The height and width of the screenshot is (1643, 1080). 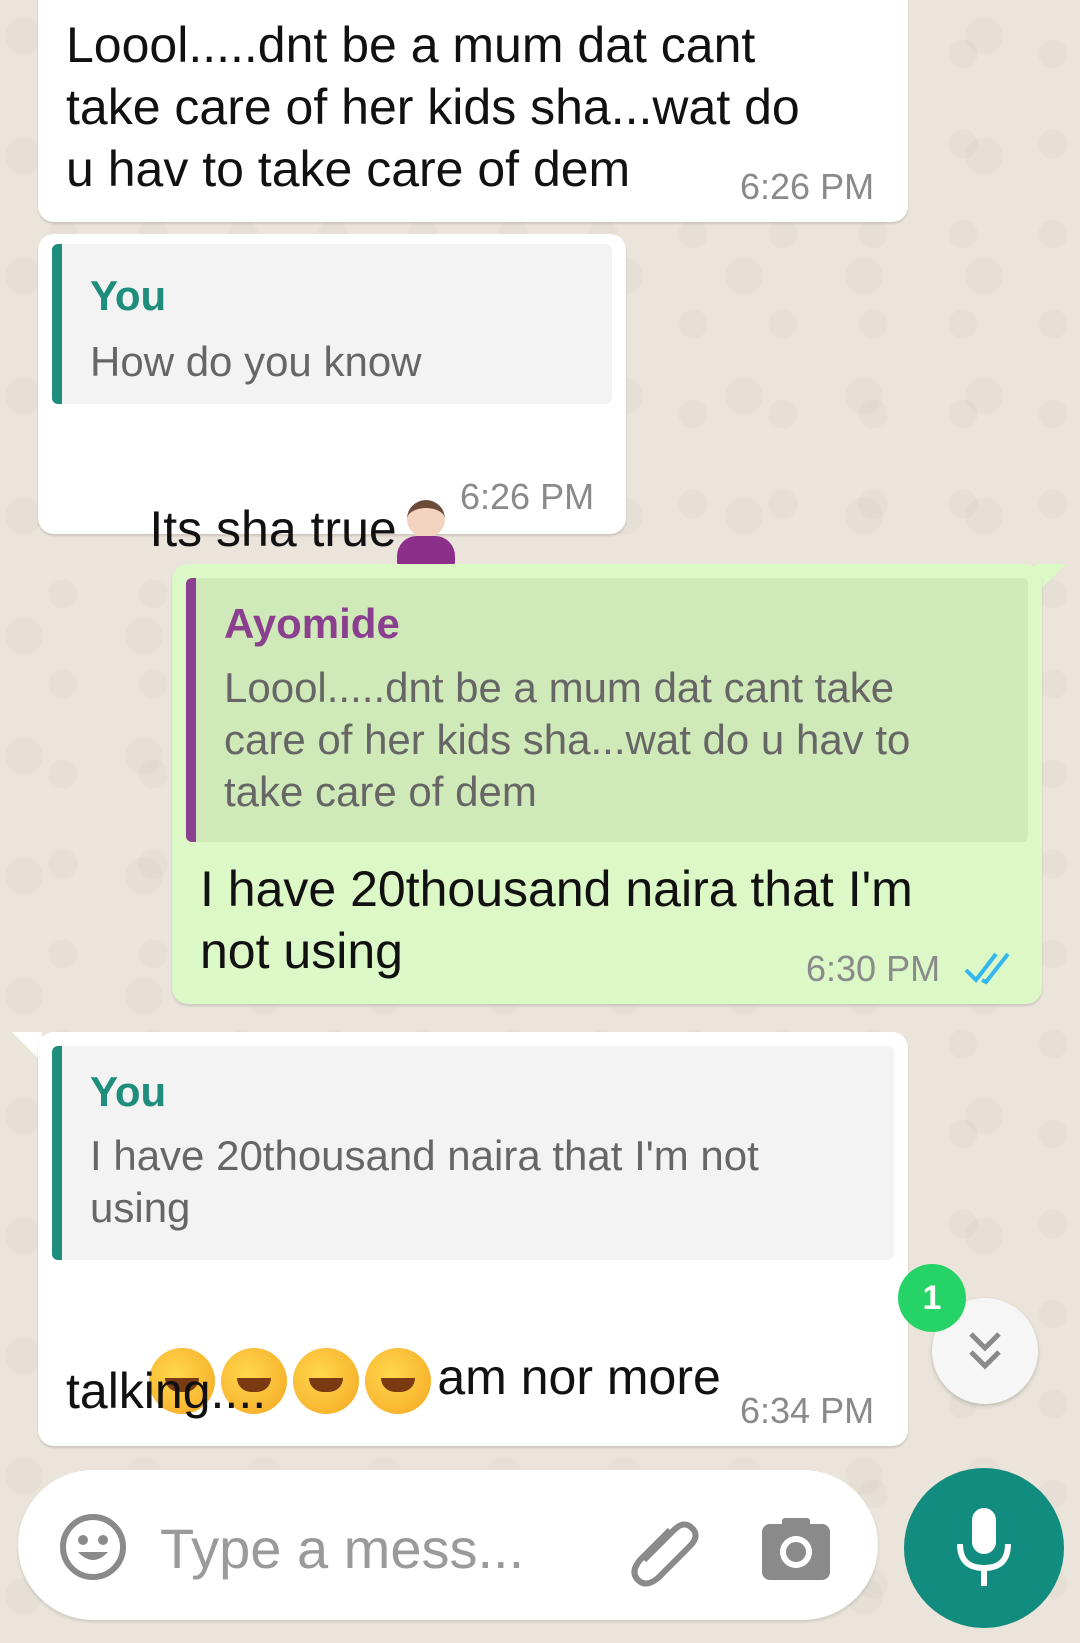 I want to click on microphone-icon, so click(x=984, y=1547).